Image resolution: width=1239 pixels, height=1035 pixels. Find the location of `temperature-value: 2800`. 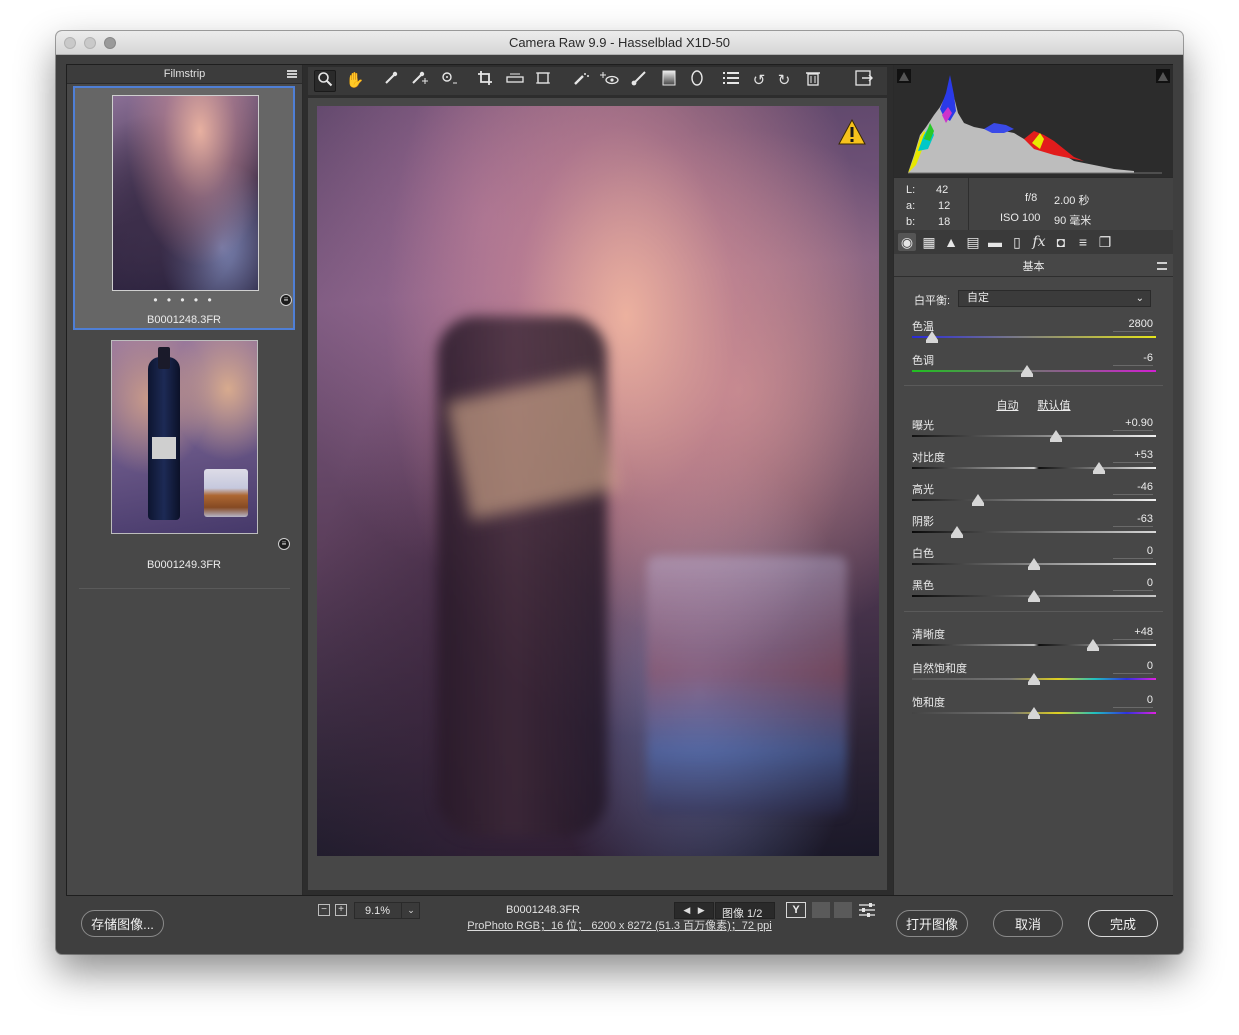

temperature-value: 2800 is located at coordinates (1133, 325).